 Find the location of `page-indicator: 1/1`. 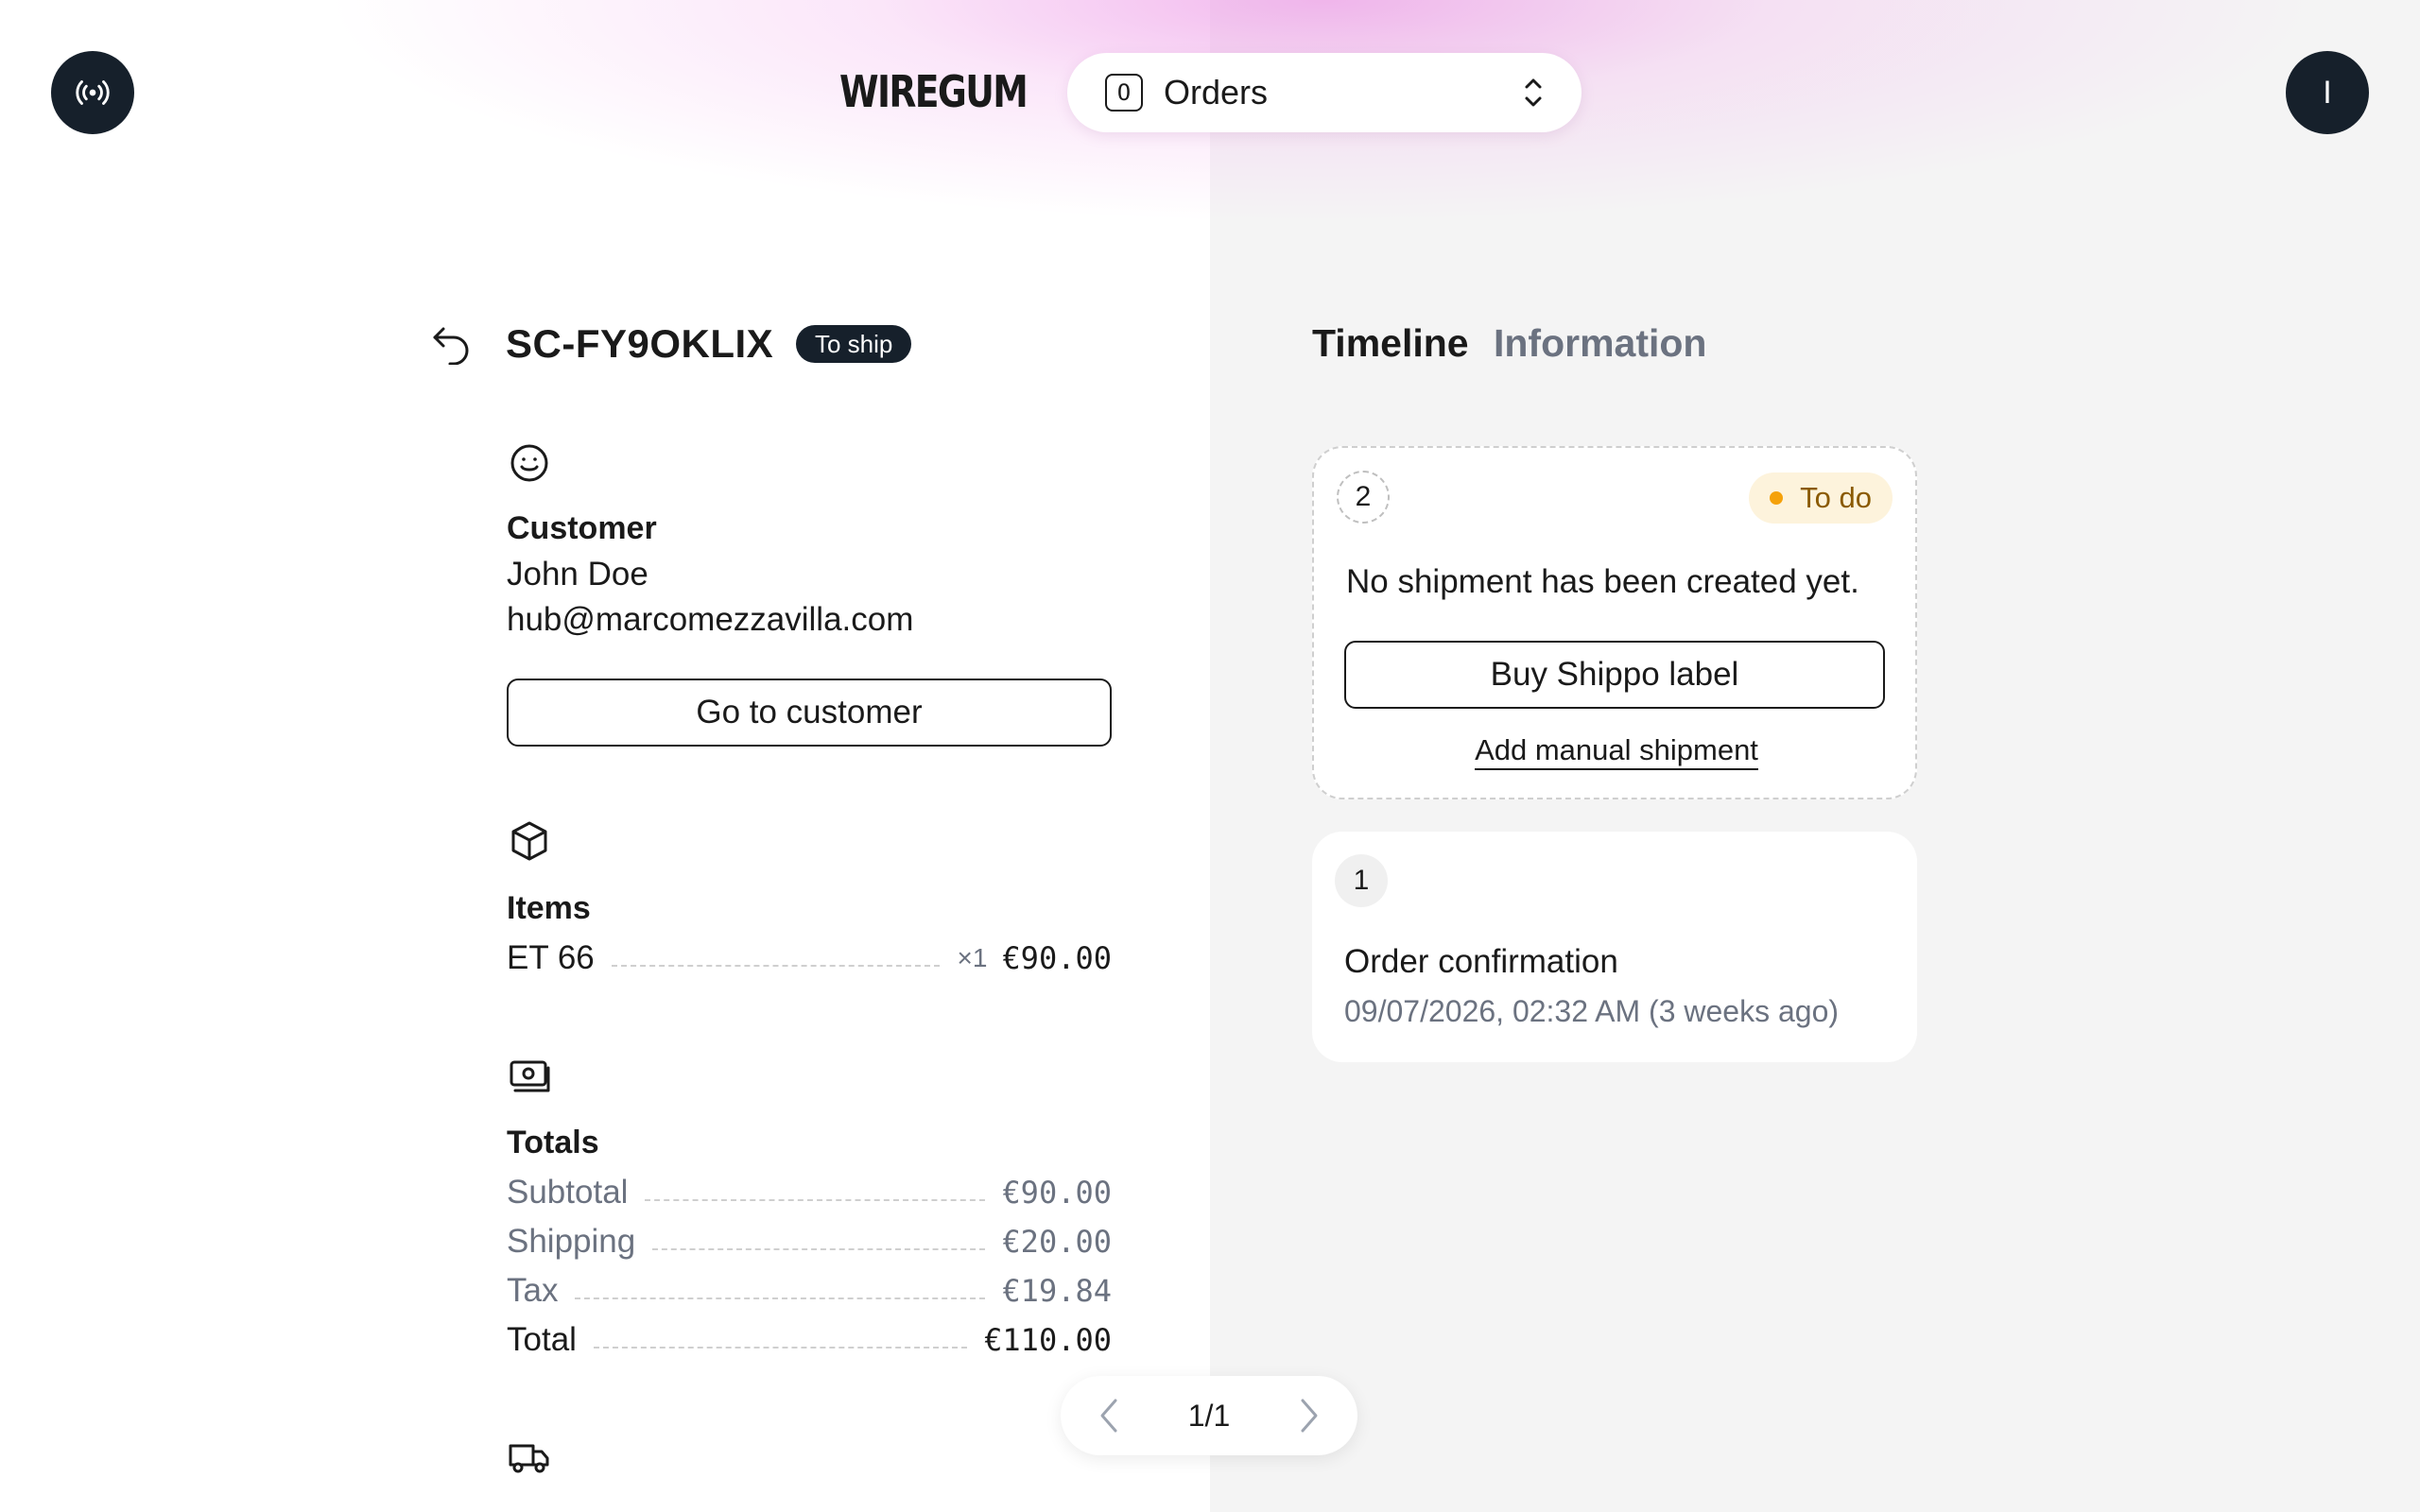

page-indicator: 1/1 is located at coordinates (1209, 1415).